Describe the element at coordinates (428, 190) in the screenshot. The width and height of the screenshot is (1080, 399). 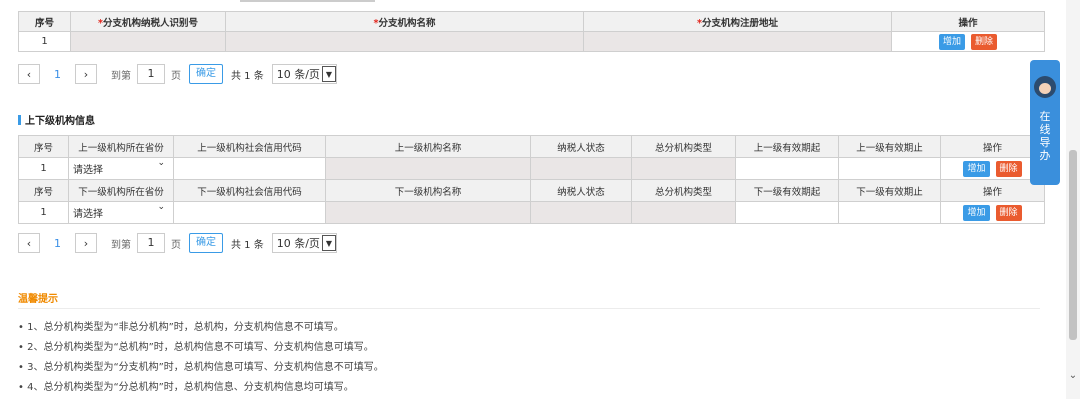
I see `col-subordinate-name: 下一级机构名称` at that location.